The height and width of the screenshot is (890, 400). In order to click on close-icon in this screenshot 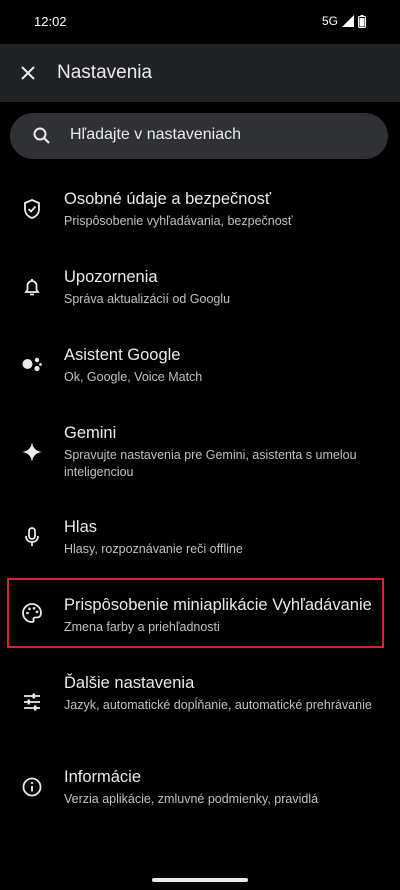, I will do `click(28, 73)`.